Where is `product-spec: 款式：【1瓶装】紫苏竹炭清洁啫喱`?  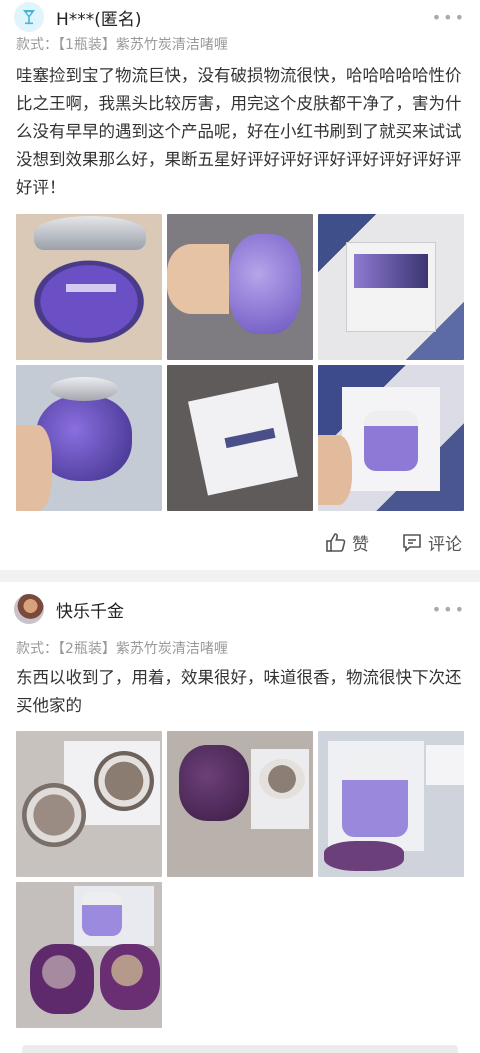 product-spec: 款式：【1瓶装】紫苏竹炭清洁啫喱 is located at coordinates (122, 44).